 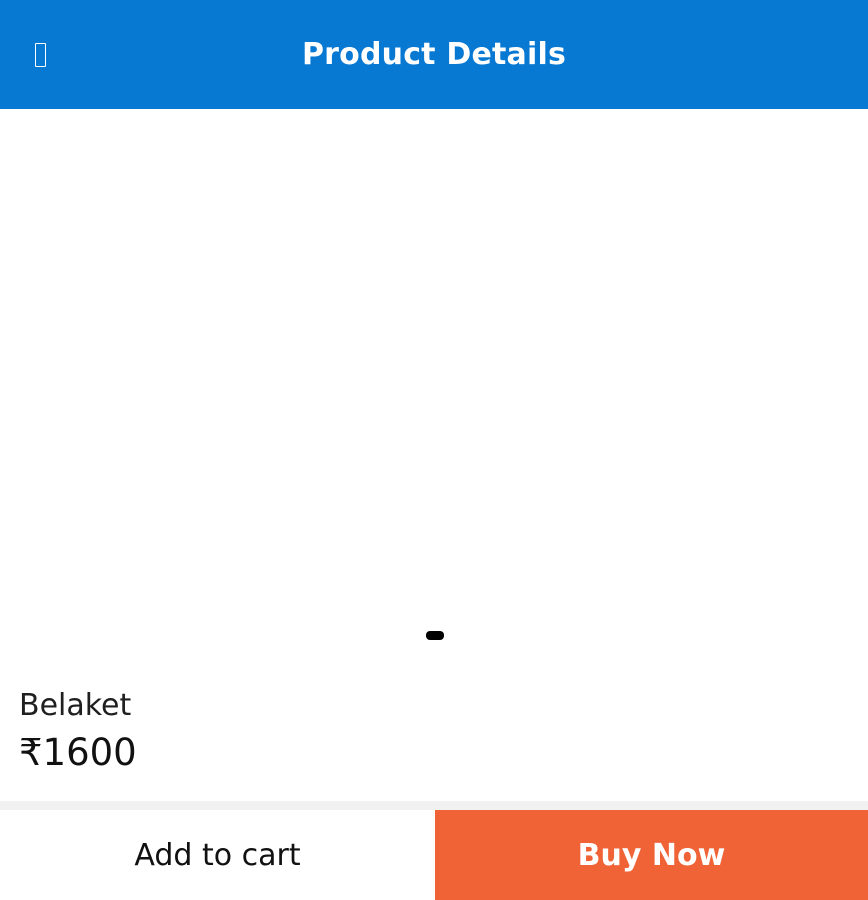 What do you see at coordinates (434, 805) in the screenshot?
I see `section-divider` at bounding box center [434, 805].